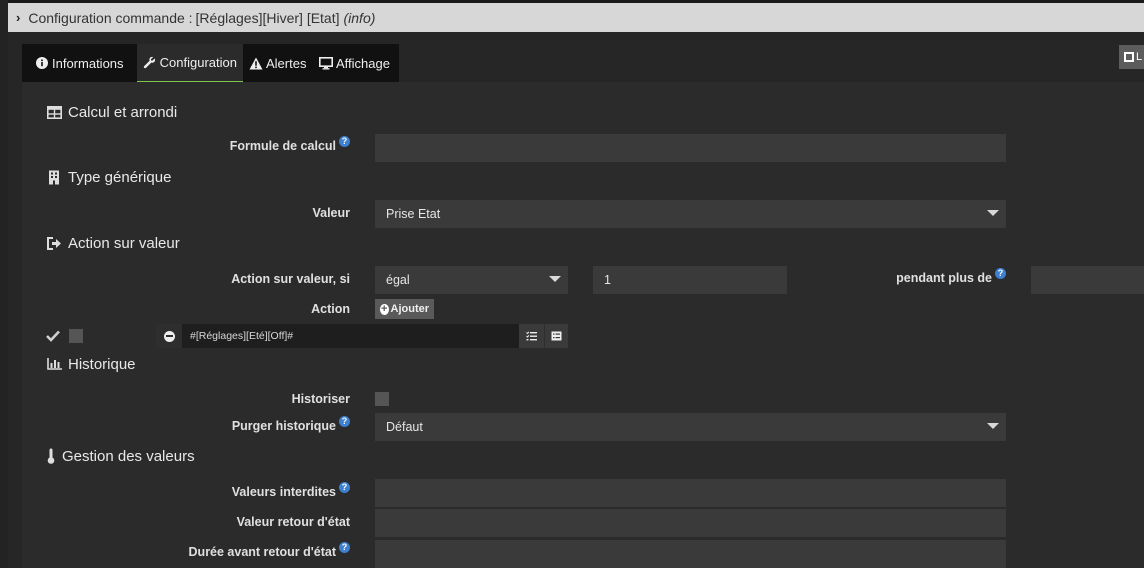 The image size is (1144, 568). I want to click on section-historique: Historique, so click(91, 364).